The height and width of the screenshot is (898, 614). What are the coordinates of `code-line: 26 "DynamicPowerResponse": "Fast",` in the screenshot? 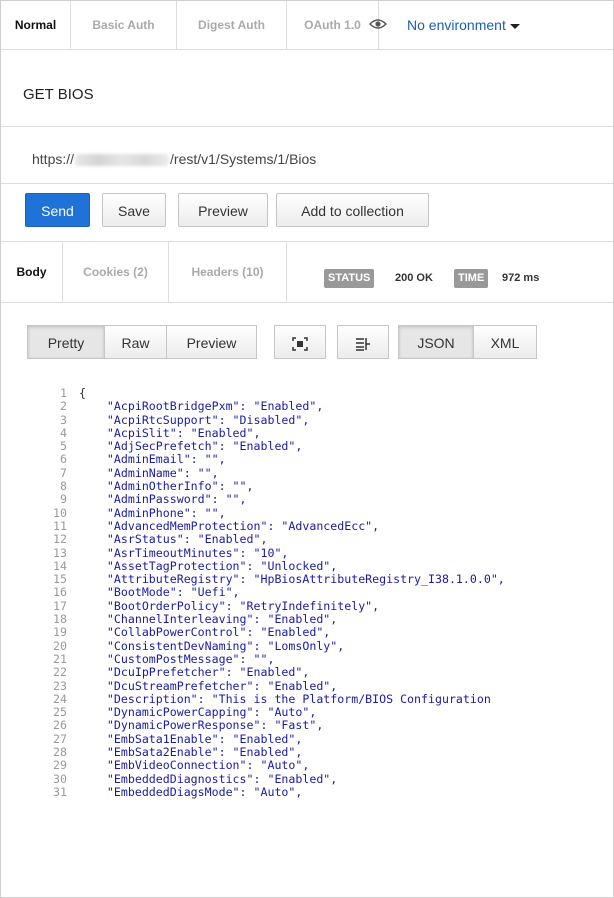 It's located at (320, 726).